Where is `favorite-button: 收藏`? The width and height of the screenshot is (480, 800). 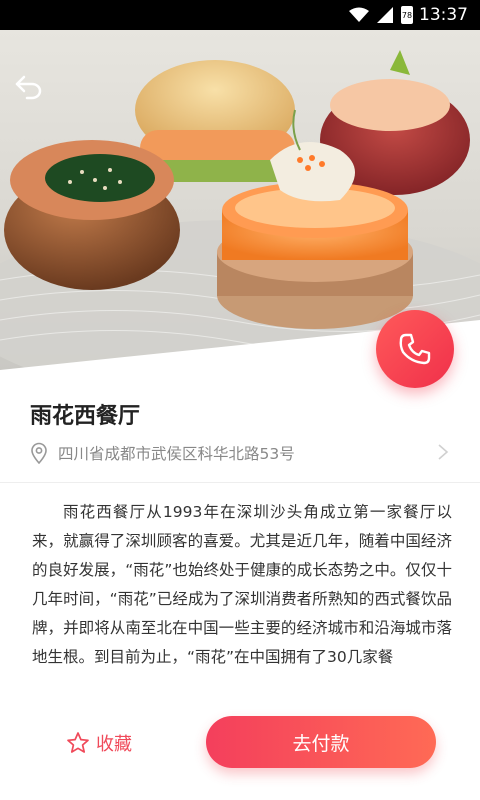
favorite-button: 收藏 is located at coordinates (99, 743).